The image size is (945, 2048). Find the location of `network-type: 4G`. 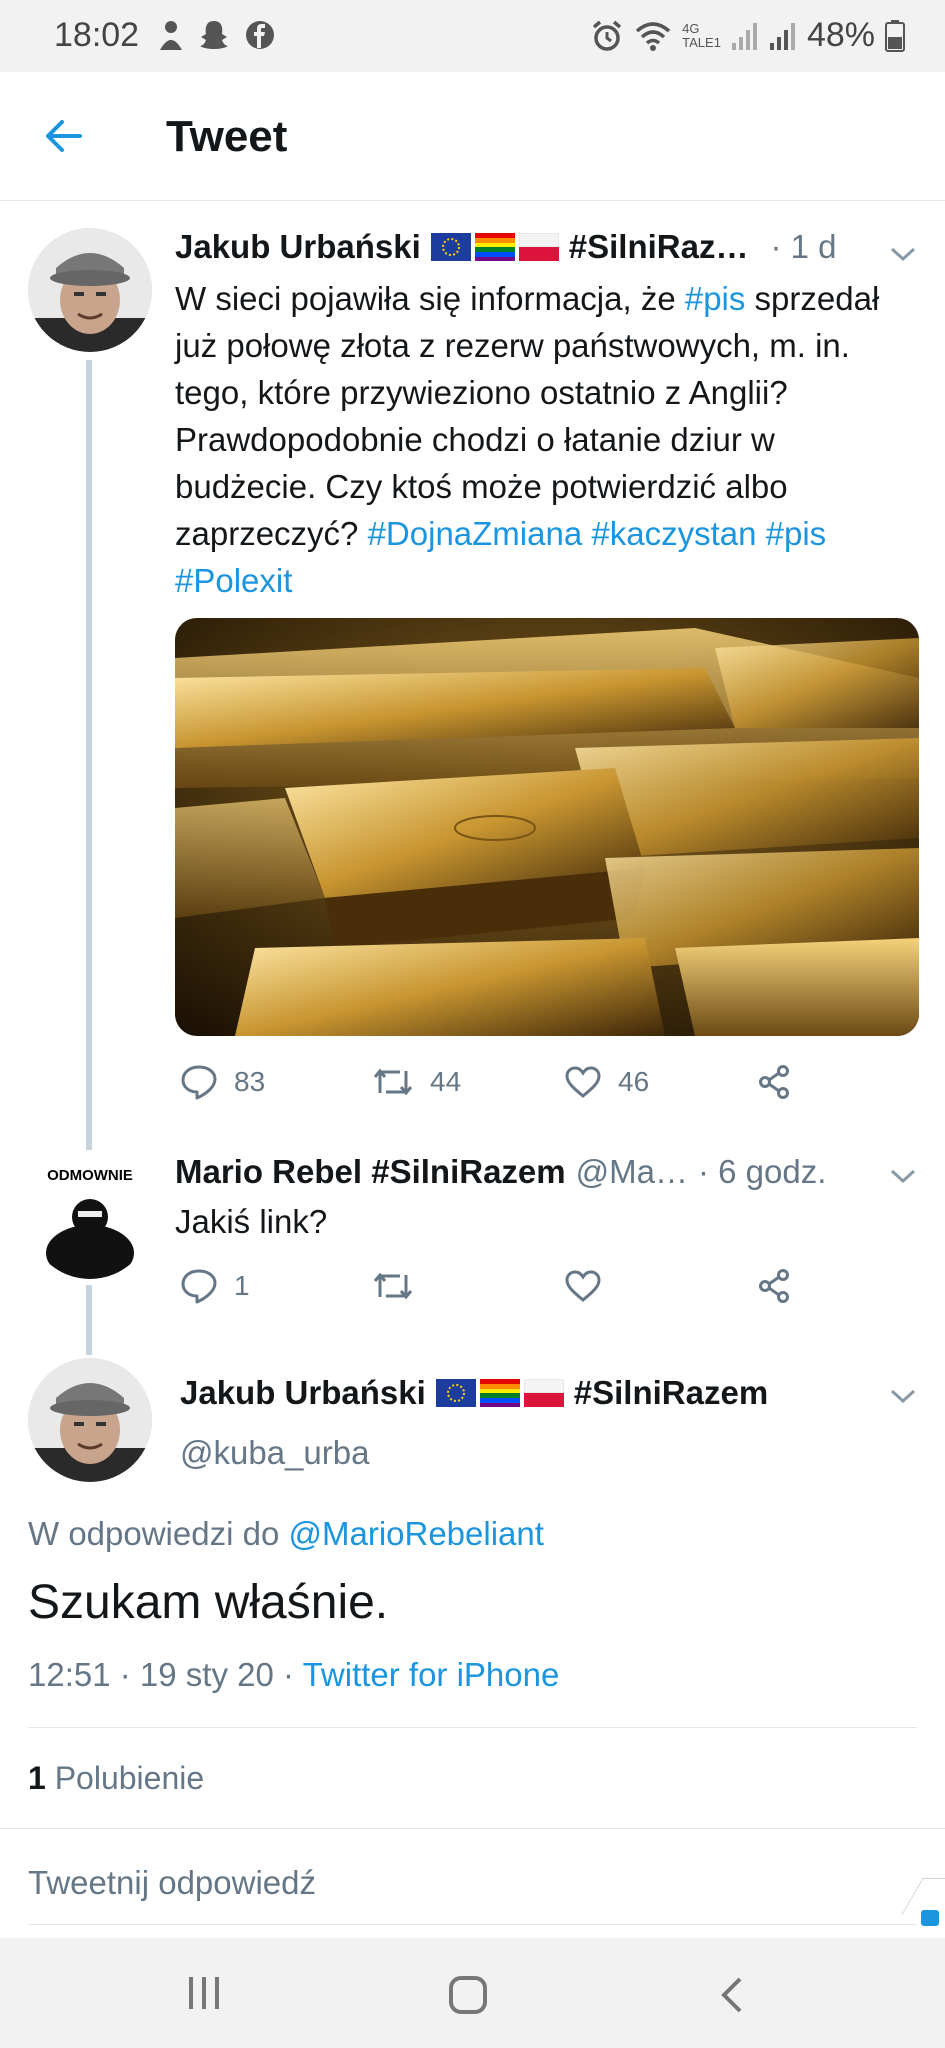

network-type: 4G is located at coordinates (691, 28).